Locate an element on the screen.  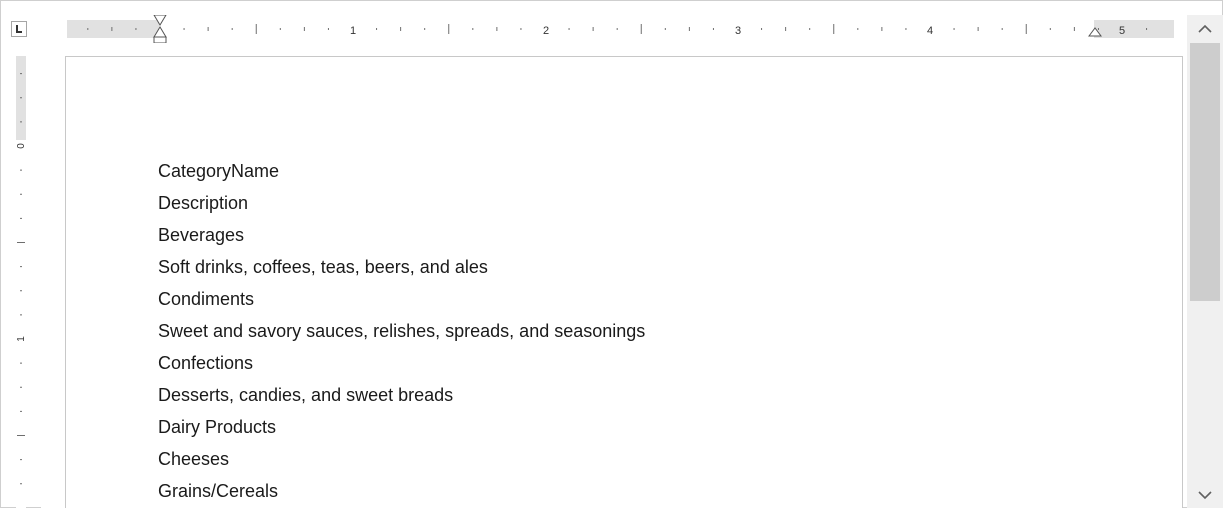
vruler-label-0: 0 is located at coordinates (21, 146).